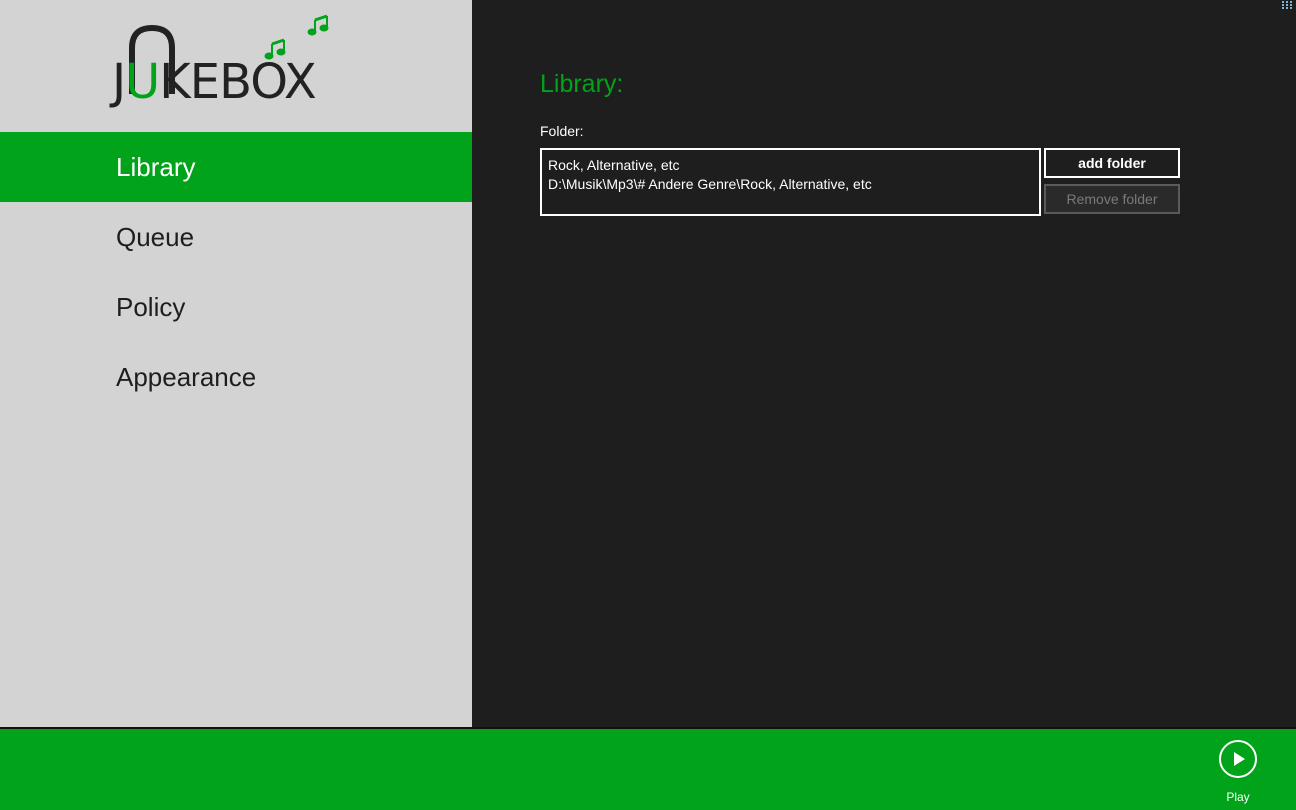  Describe the element at coordinates (1112, 163) in the screenshot. I see `add-folder-button: add folder` at that location.